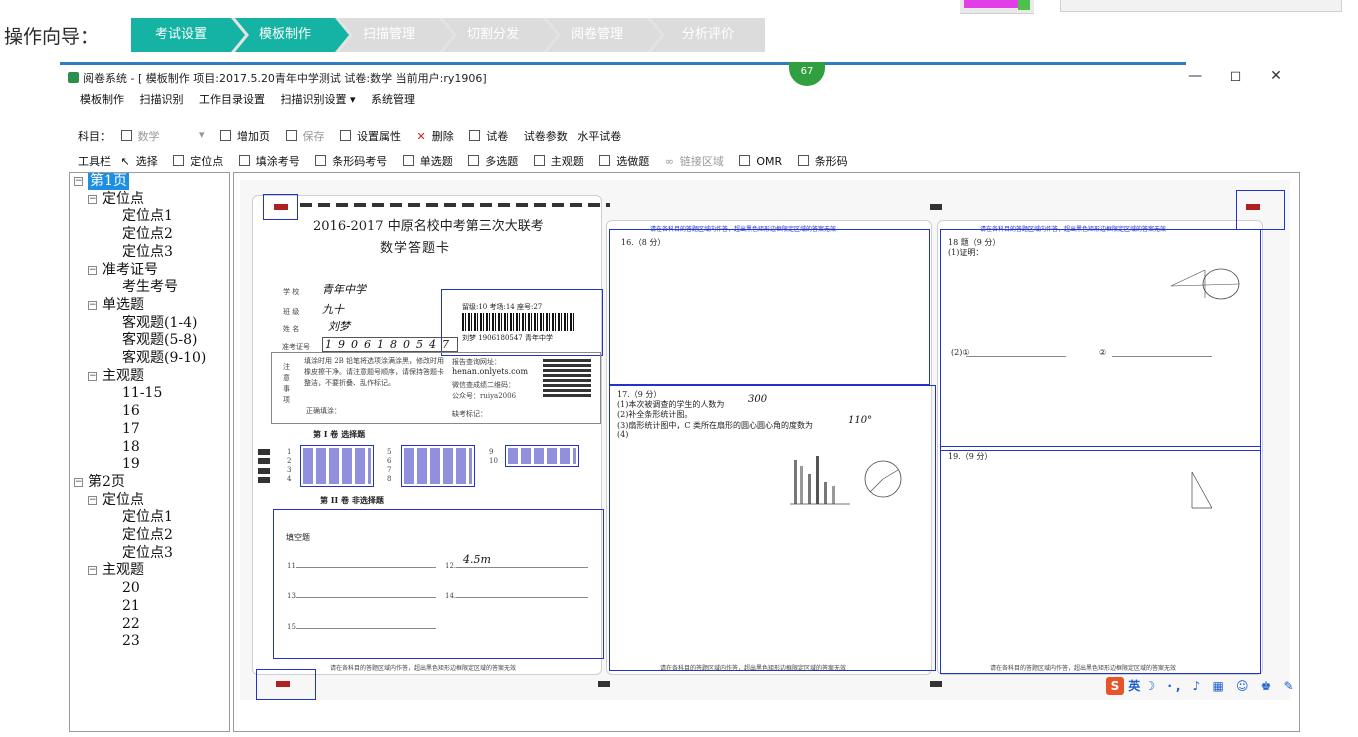 The width and height of the screenshot is (1358, 737). I want to click on anchor-tool: 定位点, so click(201, 161).